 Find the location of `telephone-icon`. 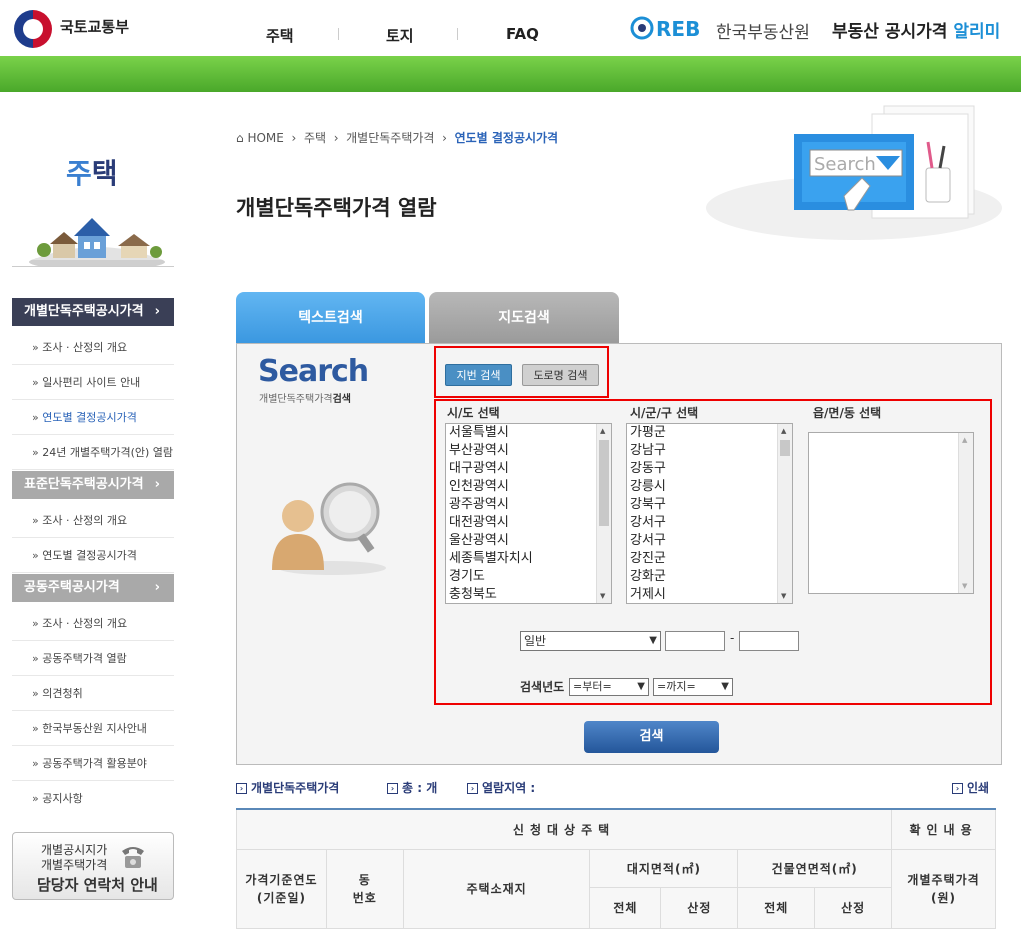

telephone-icon is located at coordinates (133, 857).